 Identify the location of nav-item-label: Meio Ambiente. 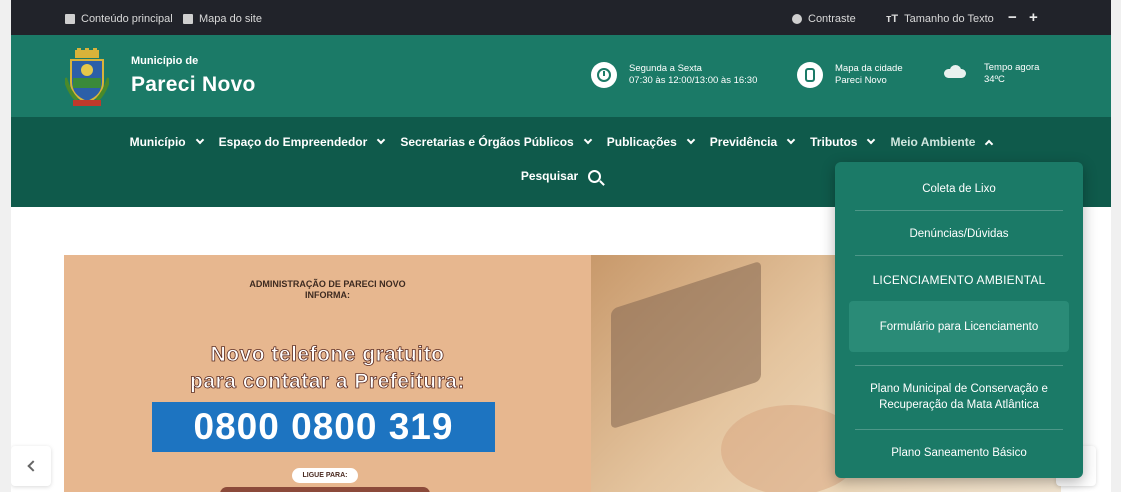
(933, 142).